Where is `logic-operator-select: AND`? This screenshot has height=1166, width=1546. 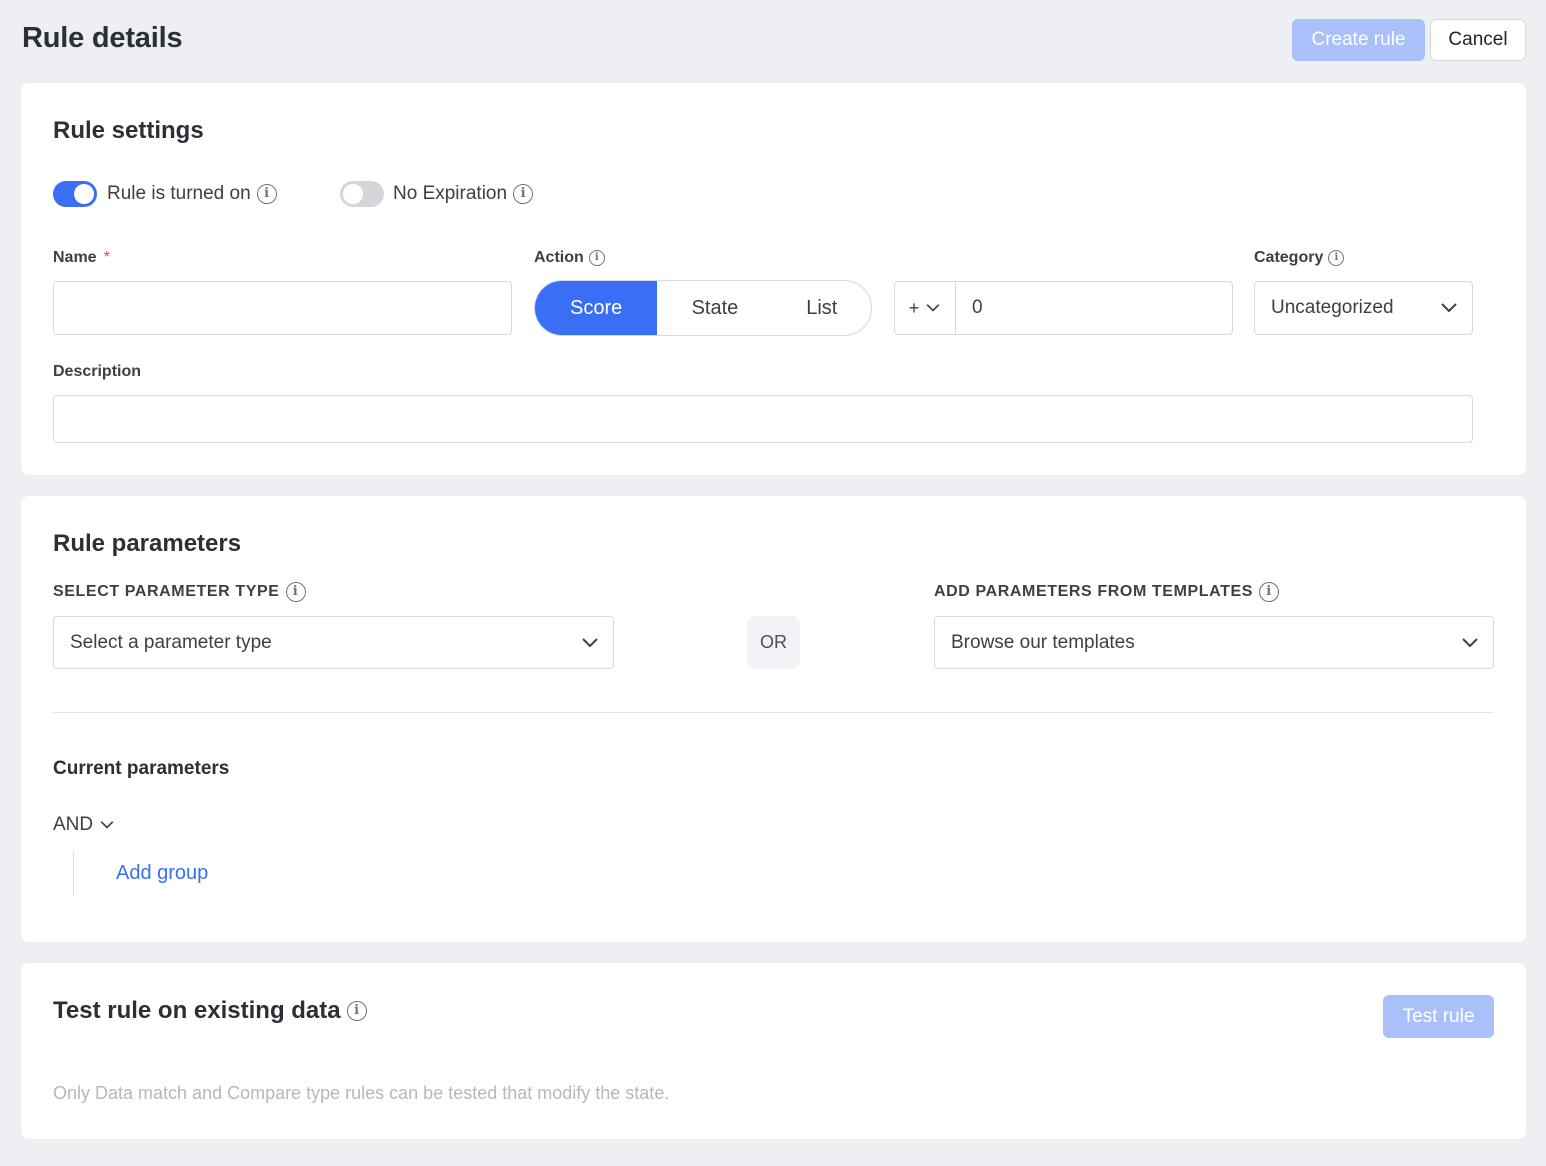
logic-operator-select: AND is located at coordinates (84, 825).